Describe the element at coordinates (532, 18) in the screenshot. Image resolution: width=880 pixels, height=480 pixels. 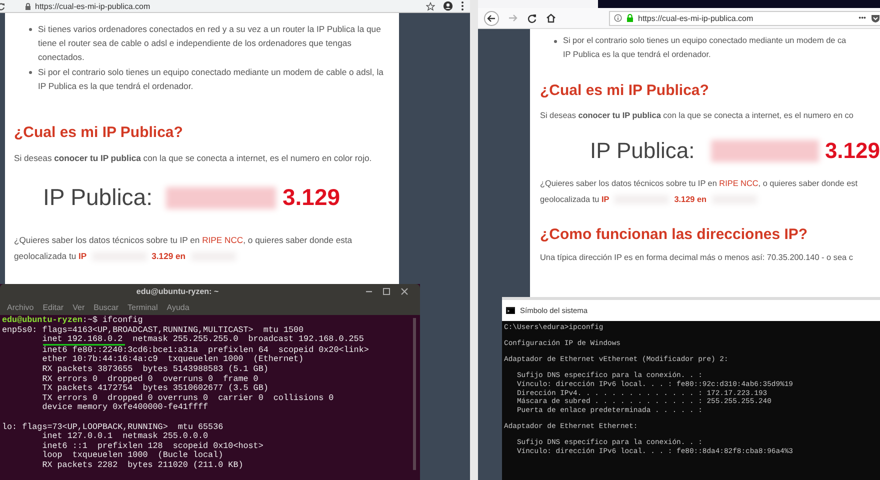
I see `reload-button` at that location.